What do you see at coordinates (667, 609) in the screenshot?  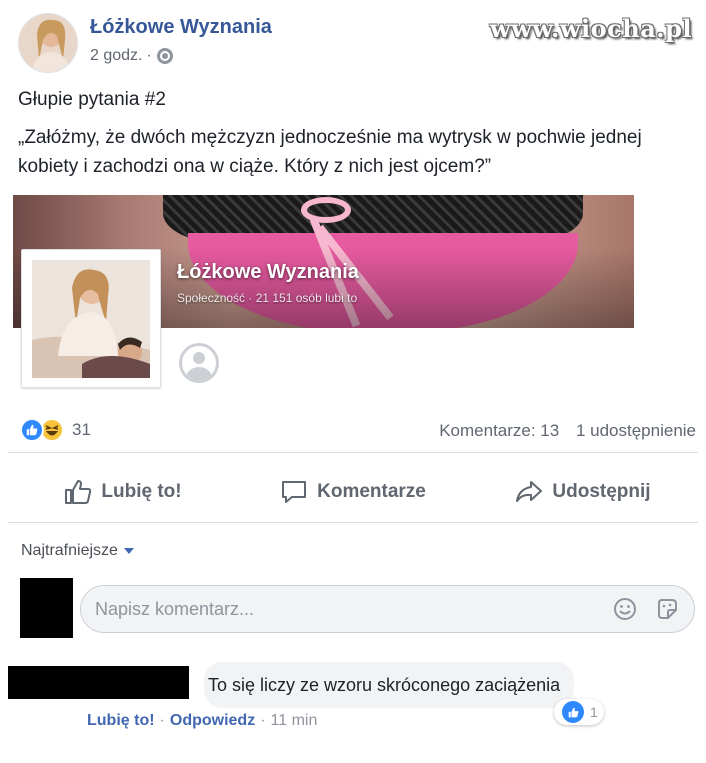 I see `sticker-icon` at bounding box center [667, 609].